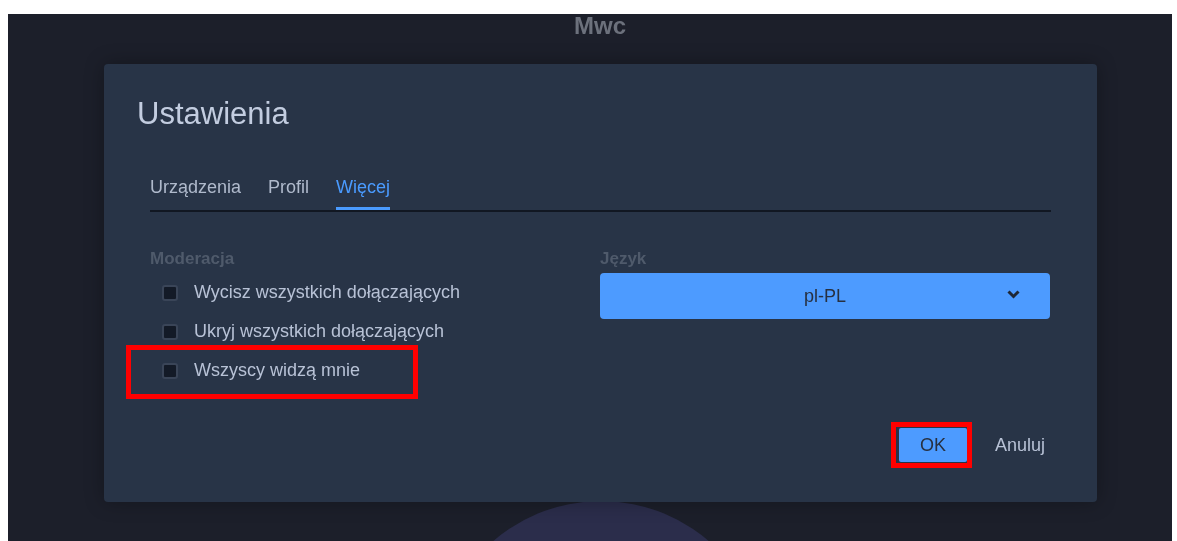 Image resolution: width=1177 pixels, height=541 pixels. Describe the element at coordinates (363, 193) in the screenshot. I see `tab: Więcej` at that location.